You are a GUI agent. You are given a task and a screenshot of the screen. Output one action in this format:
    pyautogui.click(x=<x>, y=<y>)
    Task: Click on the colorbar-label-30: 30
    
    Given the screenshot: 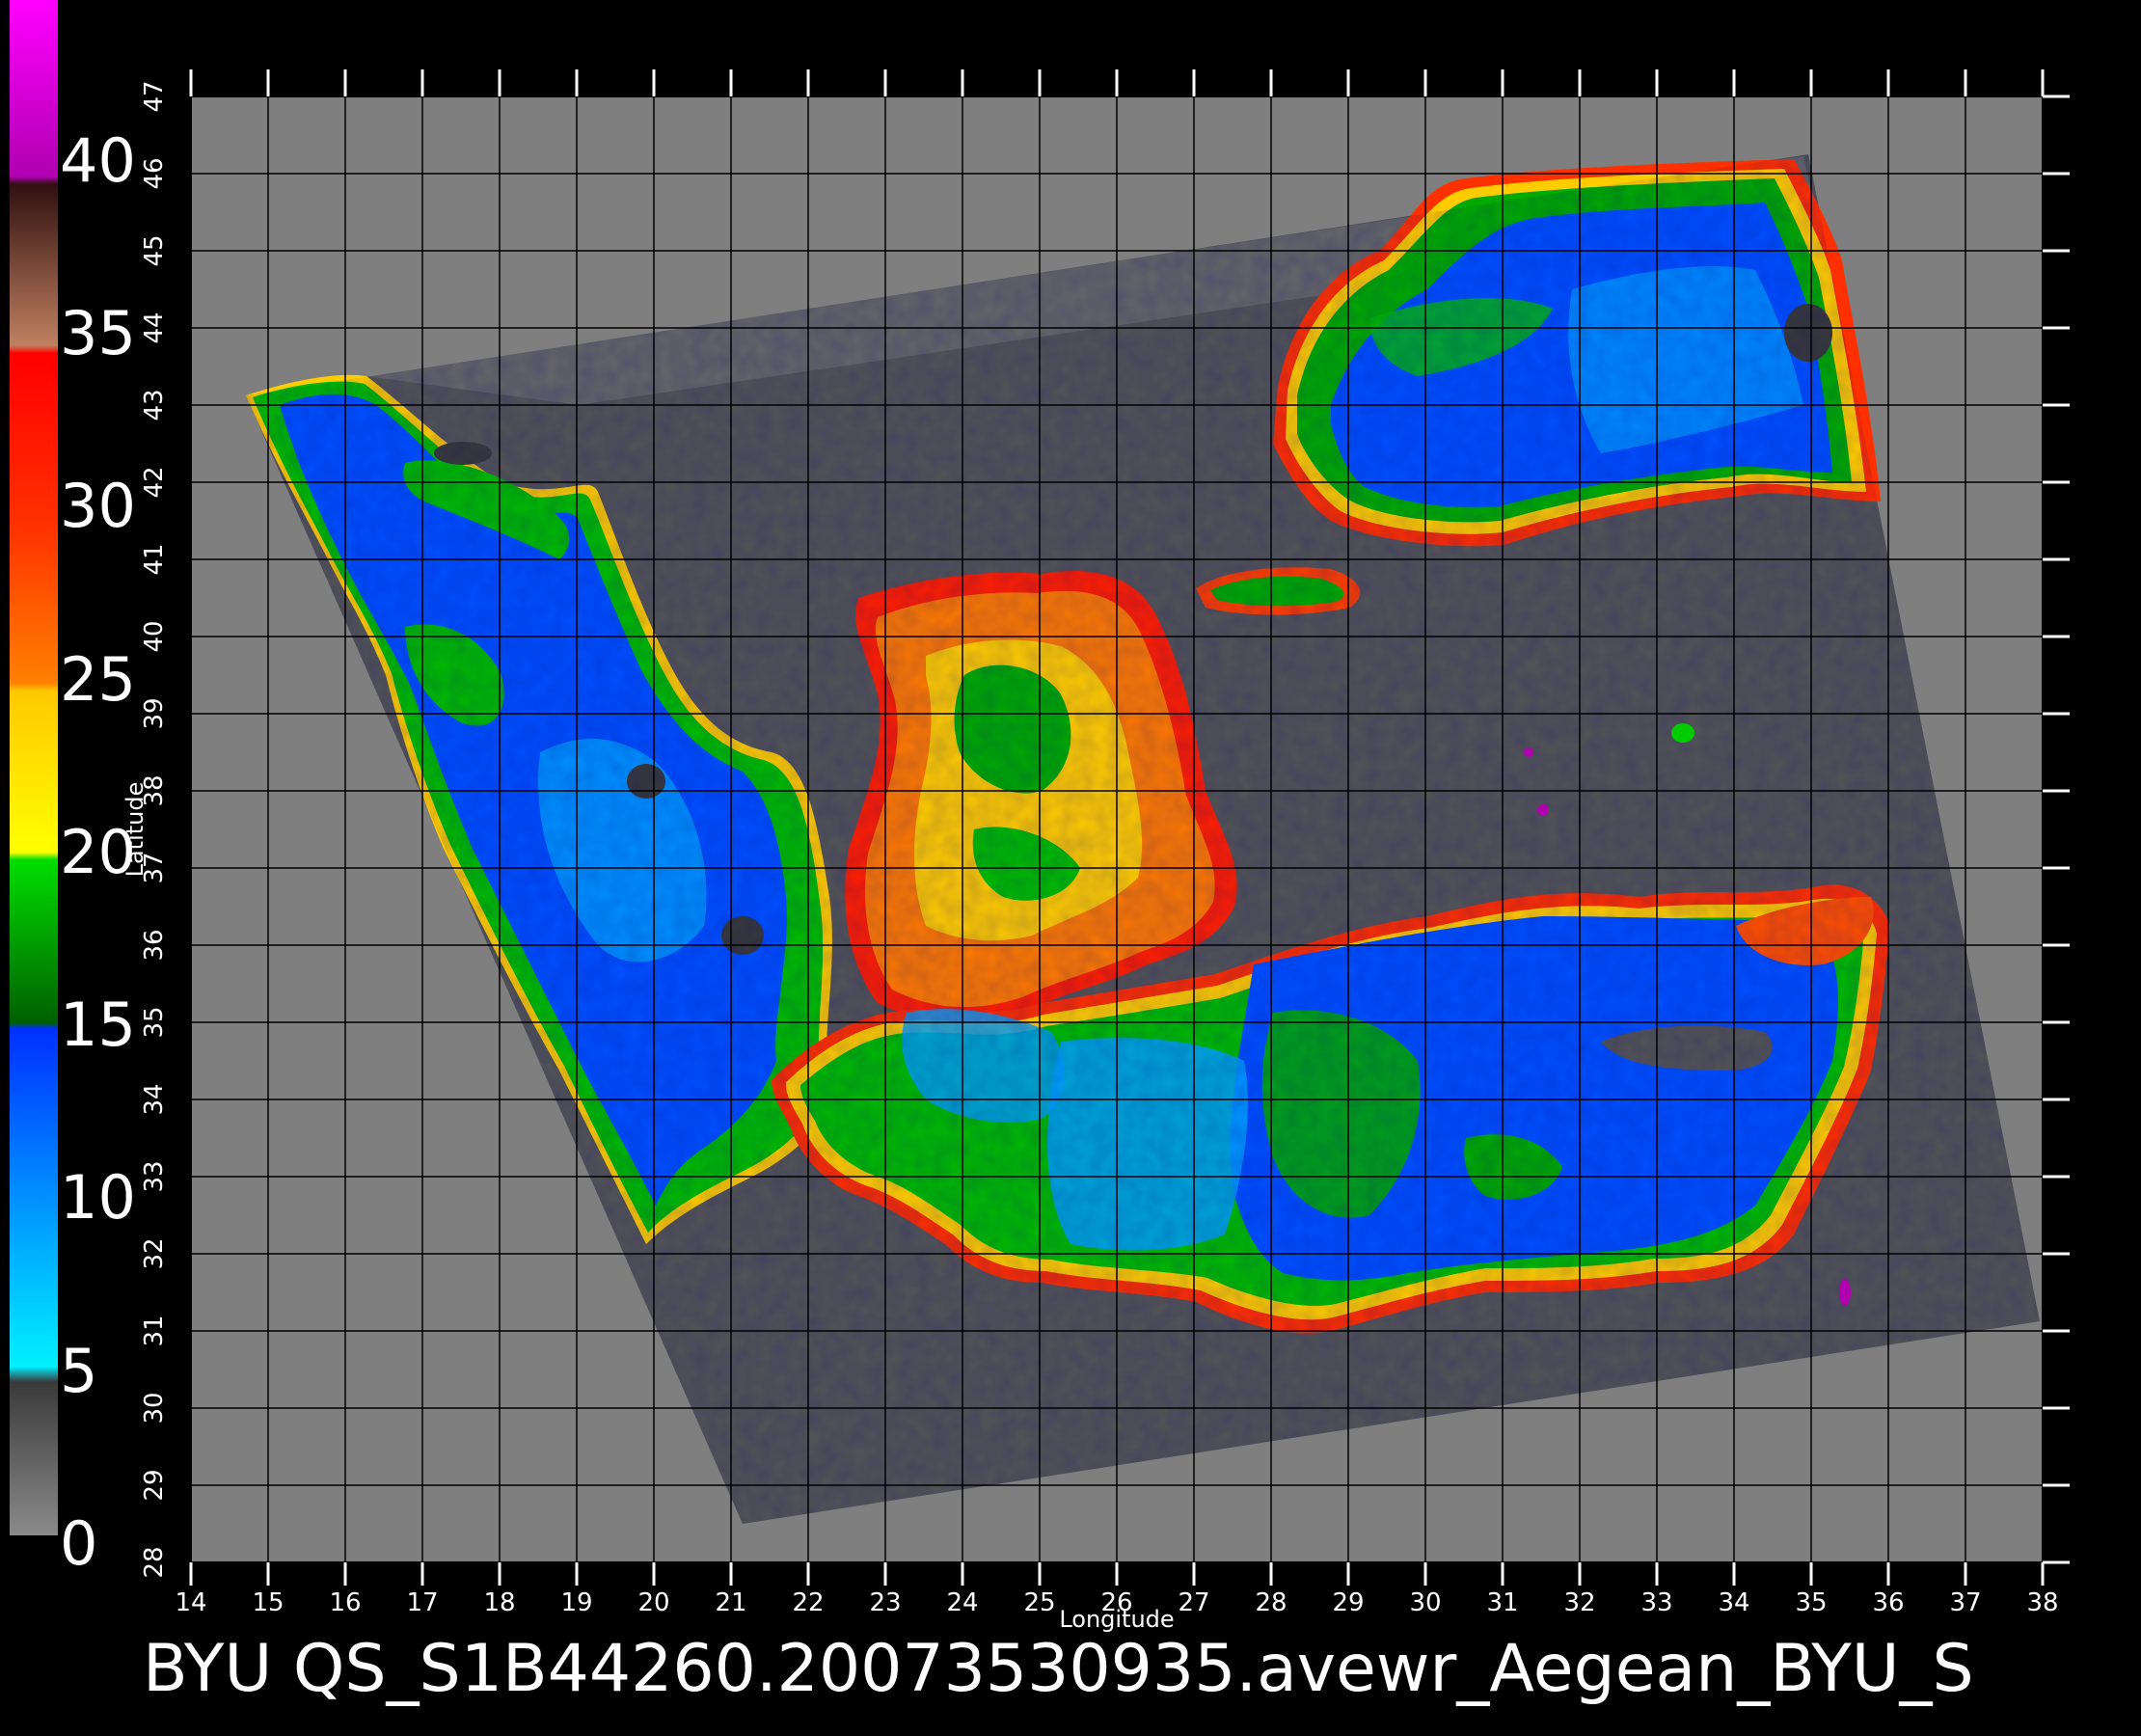 What is the action you would take?
    pyautogui.click(x=98, y=506)
    